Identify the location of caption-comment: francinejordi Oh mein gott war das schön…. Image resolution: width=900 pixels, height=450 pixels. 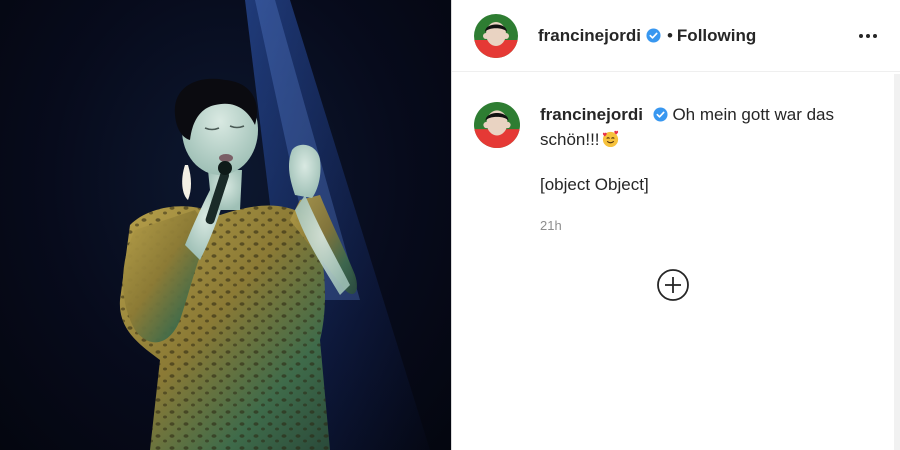
(674, 170).